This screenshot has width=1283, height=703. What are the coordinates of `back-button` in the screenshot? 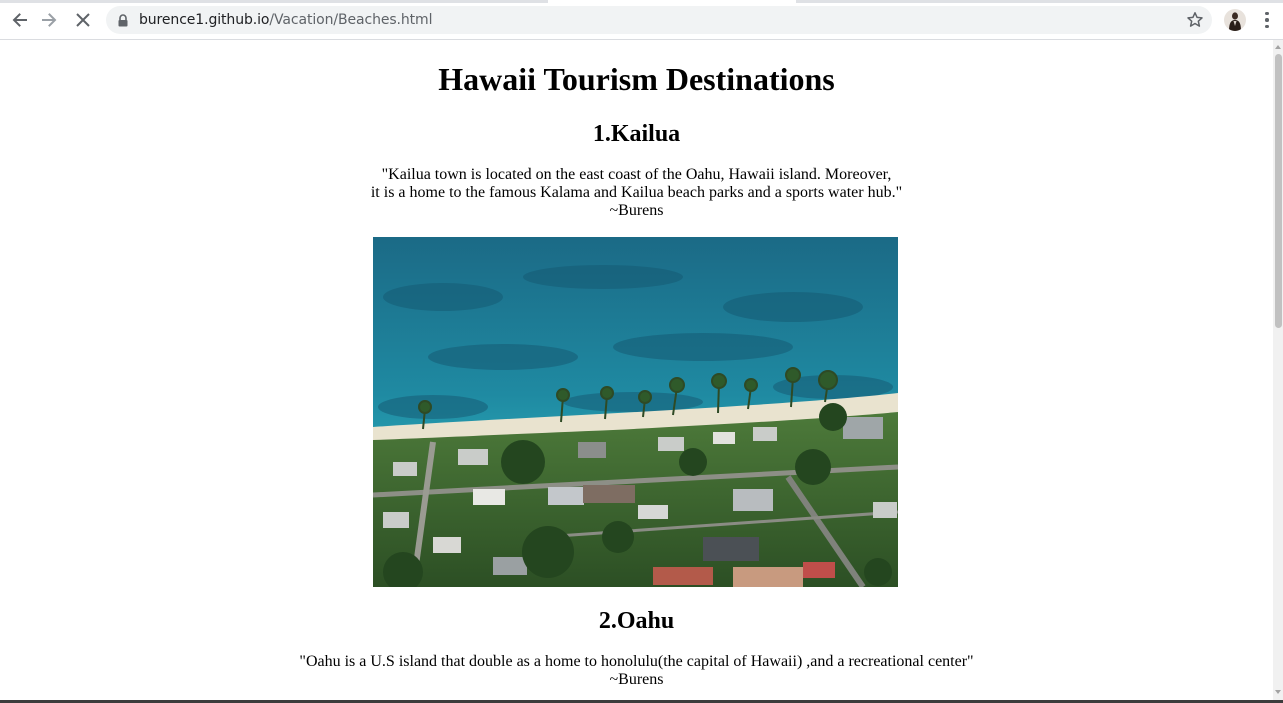 It's located at (19, 20).